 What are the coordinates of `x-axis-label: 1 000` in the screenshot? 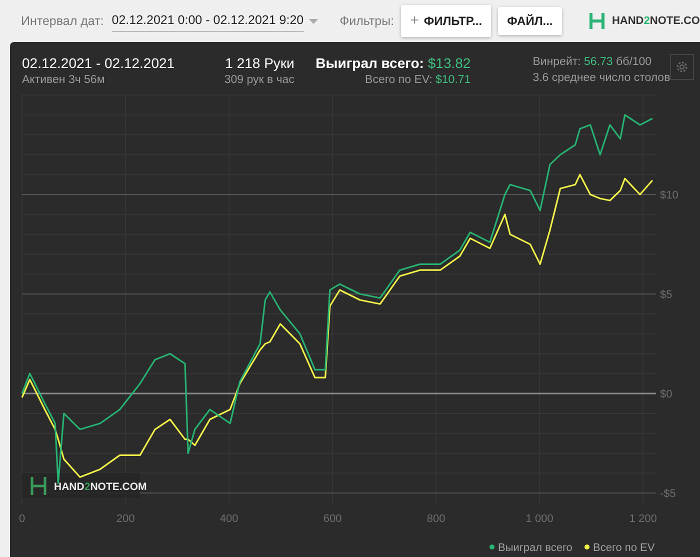 It's located at (540, 519).